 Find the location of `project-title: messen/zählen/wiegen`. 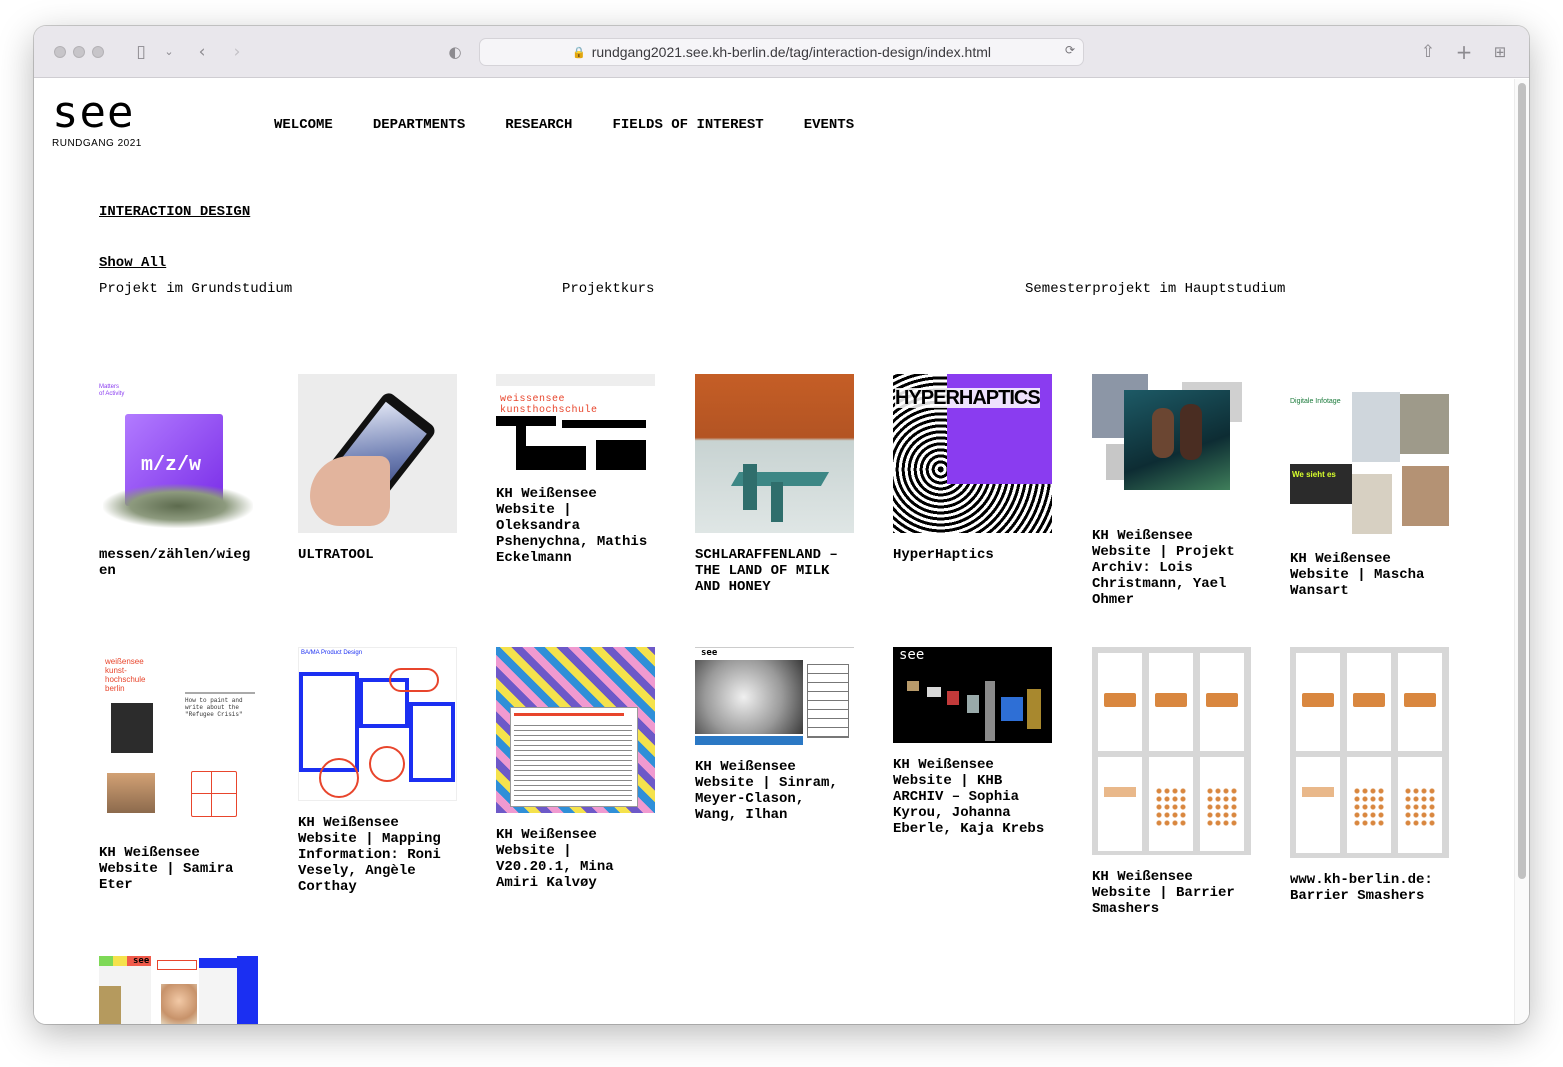

project-title: messen/zählen/wiegen is located at coordinates (178, 563).